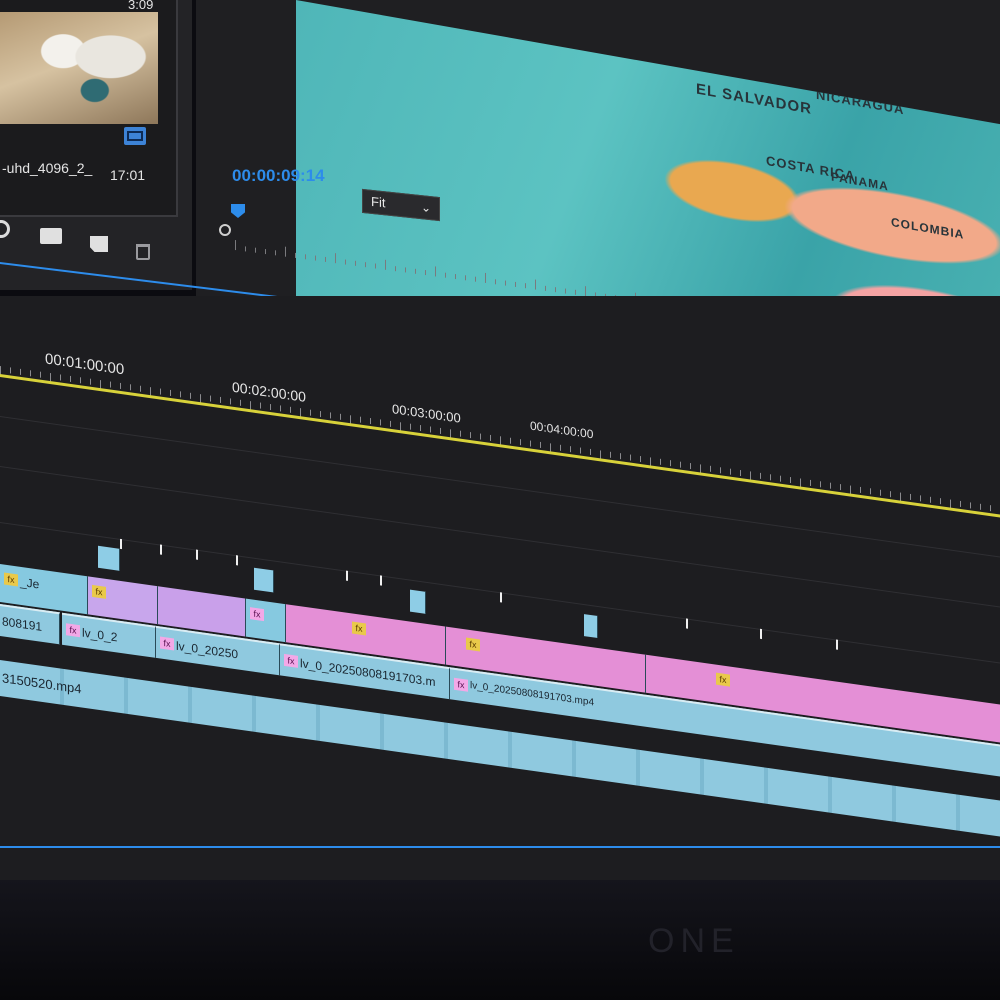 This screenshot has width=1000, height=1000. Describe the element at coordinates (30, 624) in the screenshot. I see `video-clip-v0: 808191` at that location.